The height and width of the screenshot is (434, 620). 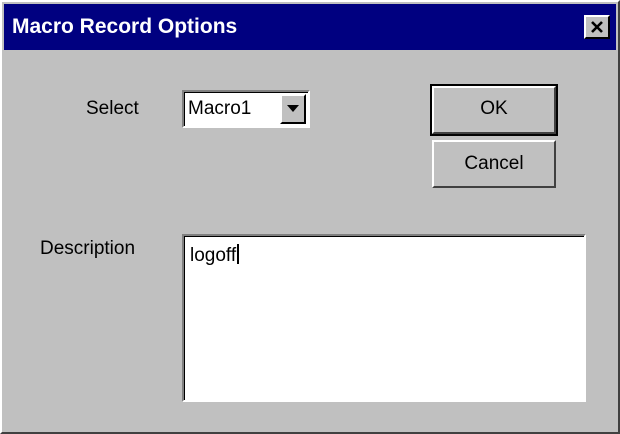 I want to click on title-bar: Macro Record Options, so click(x=310, y=27).